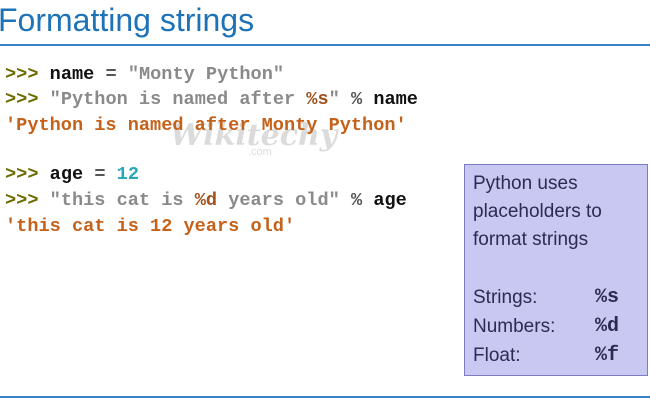 The height and width of the screenshot is (400, 650). What do you see at coordinates (525, 183) in the screenshot?
I see `callout-line-1: Python uses` at bounding box center [525, 183].